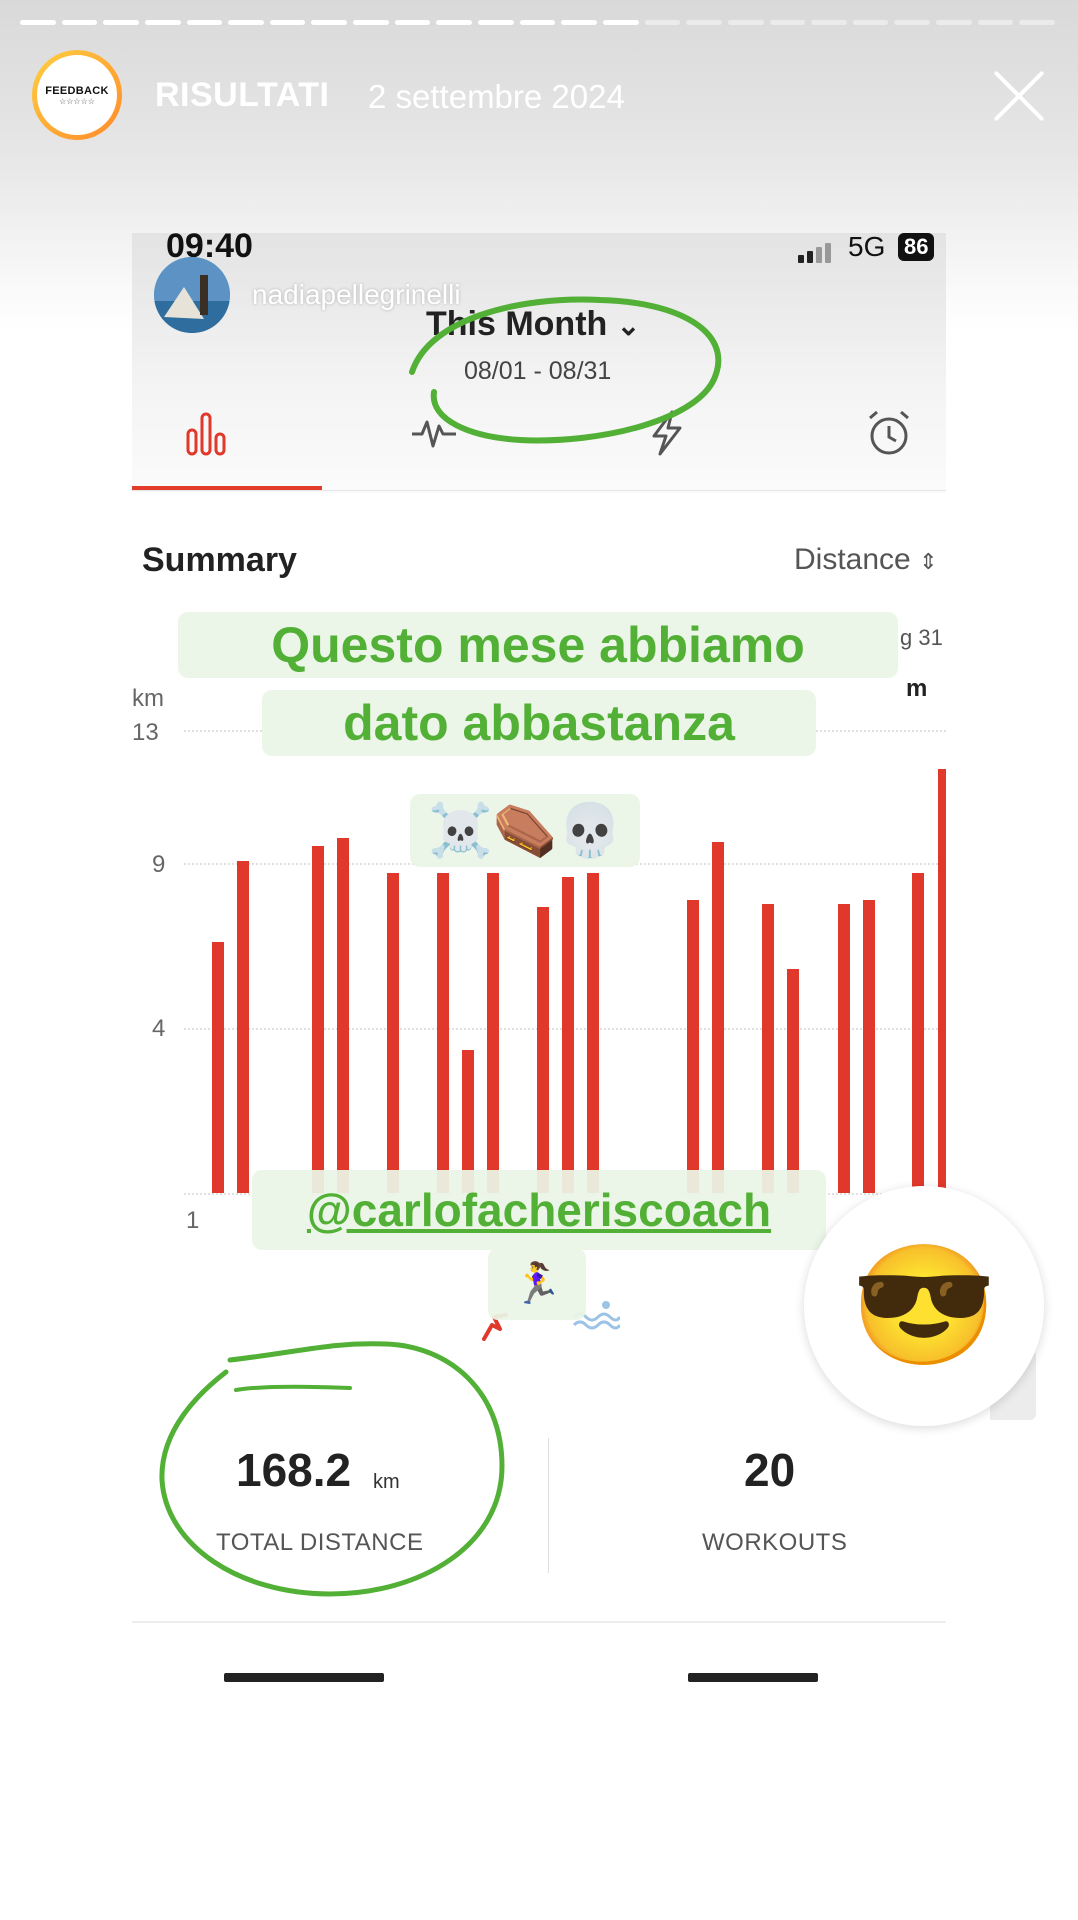 Image resolution: width=1078 pixels, height=1920 pixels. I want to click on caption-line-2: dato abbastanza, so click(539, 723).